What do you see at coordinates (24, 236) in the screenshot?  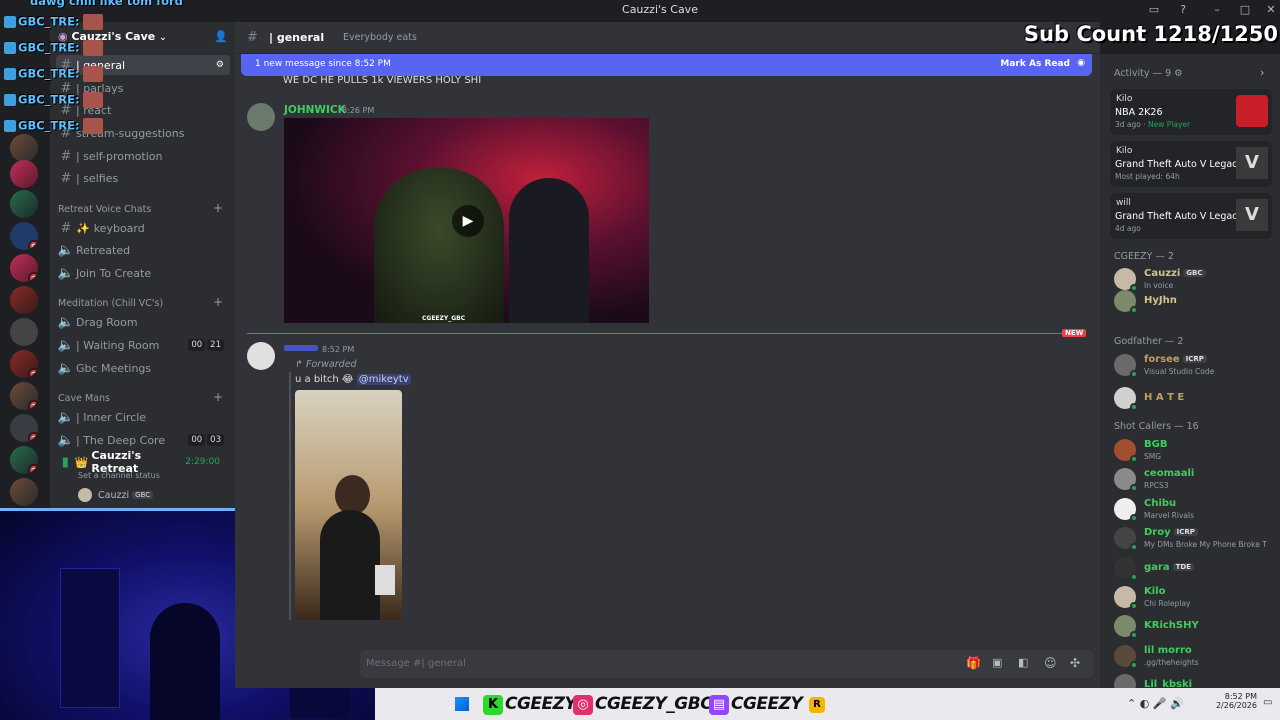 I see `server-icon: 5` at bounding box center [24, 236].